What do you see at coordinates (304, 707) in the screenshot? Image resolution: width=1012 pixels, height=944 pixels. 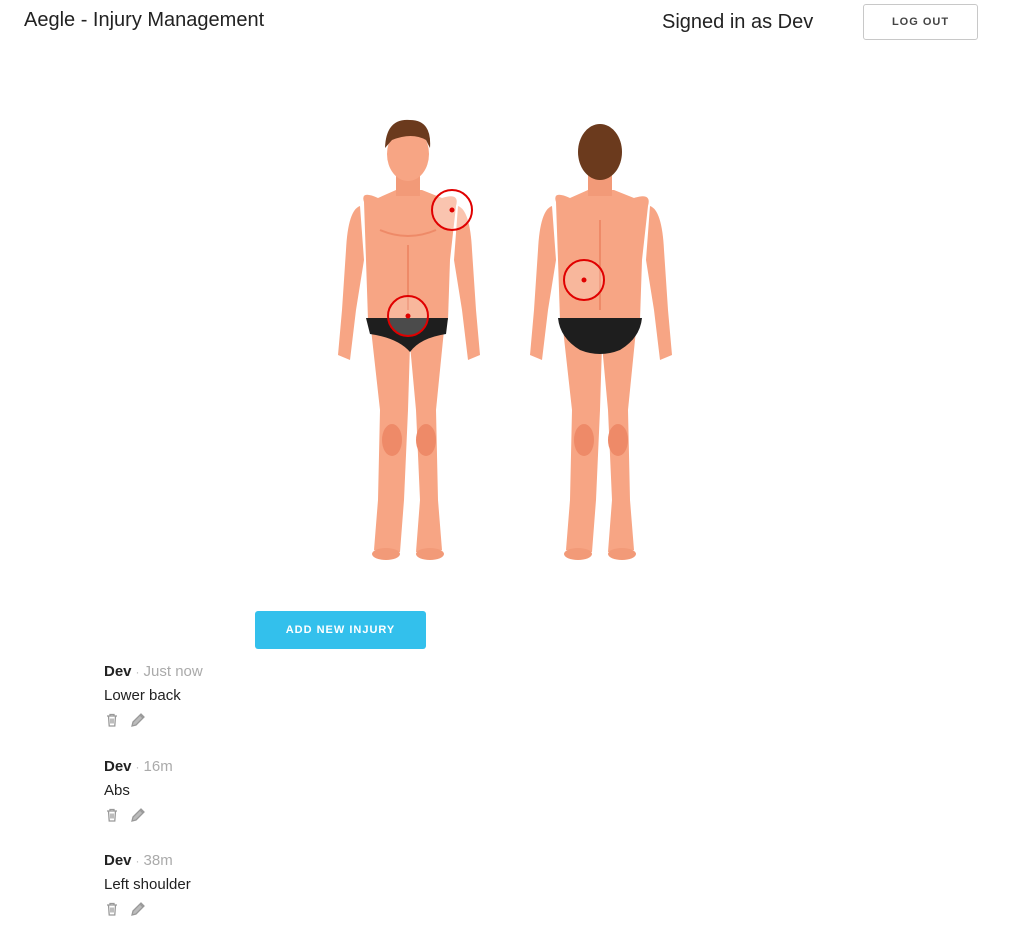 I see `injury-entry: Dev · Just now Lower back` at bounding box center [304, 707].